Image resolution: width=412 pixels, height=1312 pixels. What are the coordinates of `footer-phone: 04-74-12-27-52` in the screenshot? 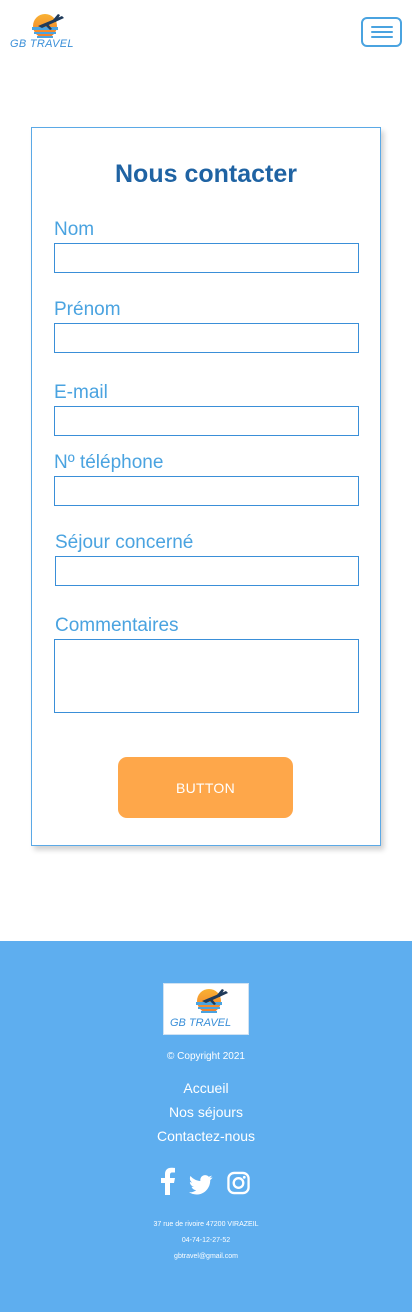 It's located at (206, 1240).